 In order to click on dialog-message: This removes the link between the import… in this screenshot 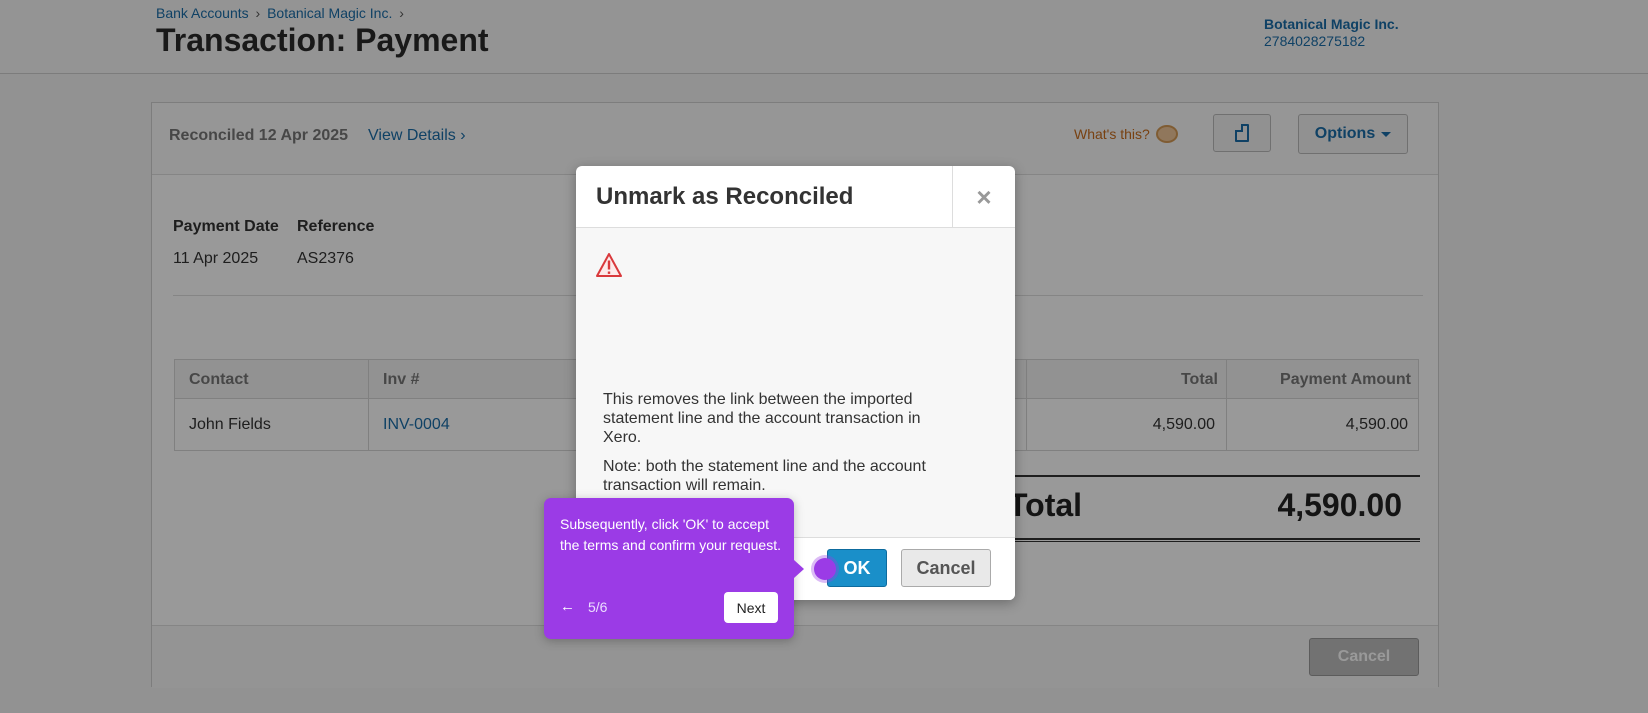, I will do `click(762, 418)`.